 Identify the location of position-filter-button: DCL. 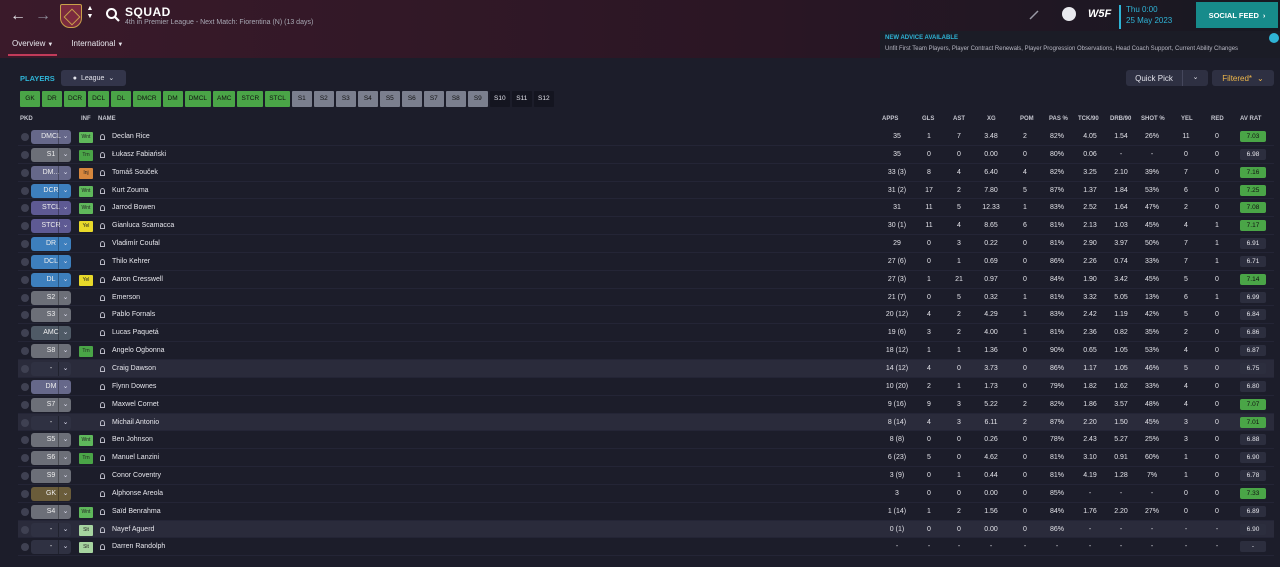
(99, 99).